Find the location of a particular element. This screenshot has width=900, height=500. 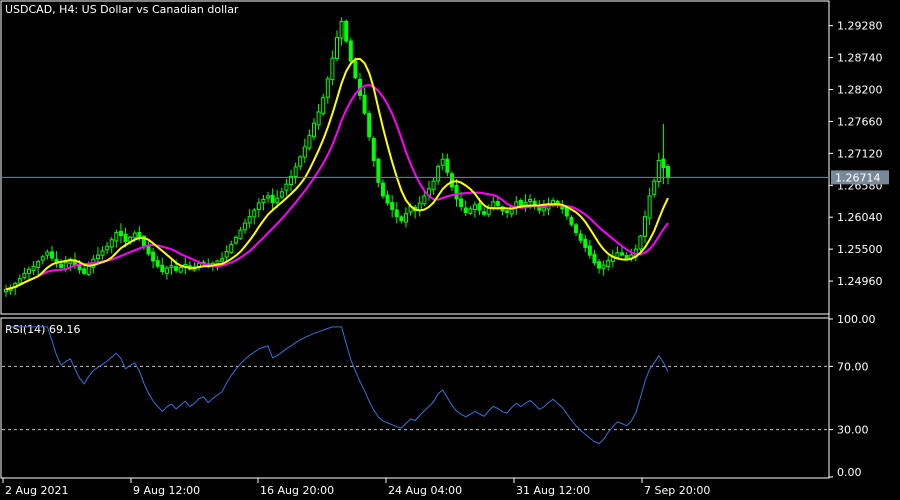

rsi-label: RSI(14) 69.16 is located at coordinates (42, 329).